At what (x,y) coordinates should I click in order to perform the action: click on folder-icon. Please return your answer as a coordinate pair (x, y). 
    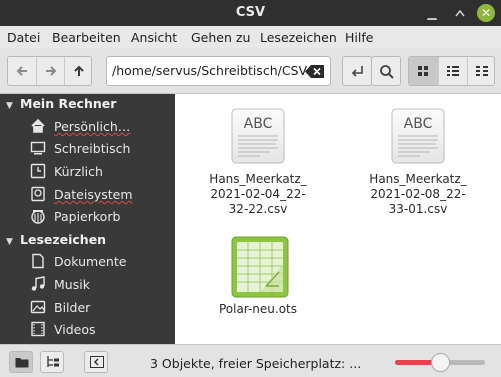
    Looking at the image, I should click on (22, 363).